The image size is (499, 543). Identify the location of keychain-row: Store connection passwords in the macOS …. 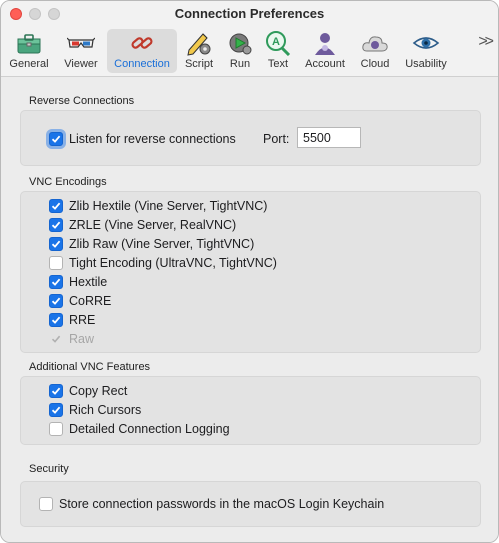
(211, 504).